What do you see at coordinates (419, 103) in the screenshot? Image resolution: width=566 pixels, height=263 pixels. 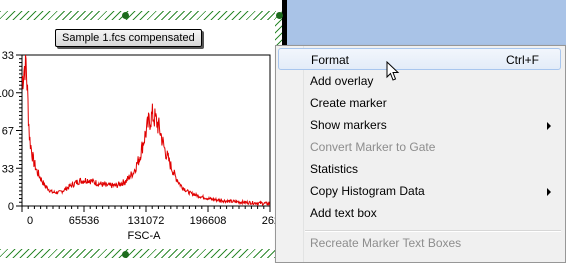 I see `menu-item-create-marker: Create marker` at bounding box center [419, 103].